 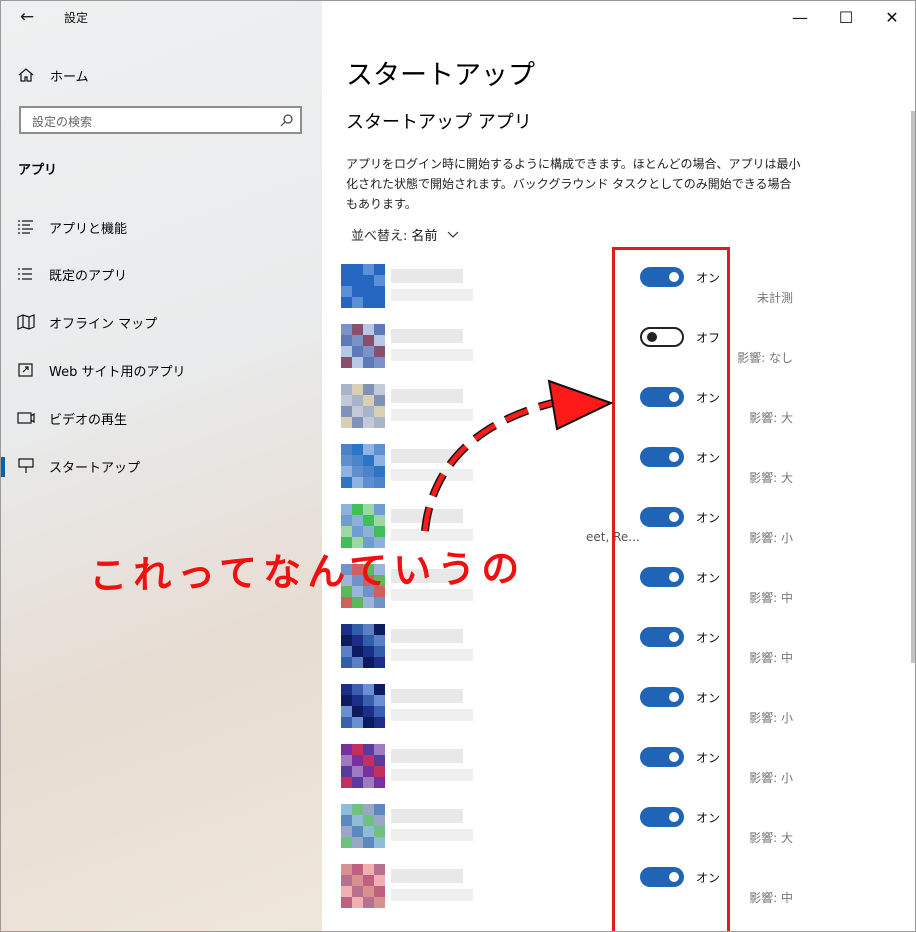 I want to click on sidebar-item-web-apps: Web サイト用のアプリ, so click(x=101, y=370).